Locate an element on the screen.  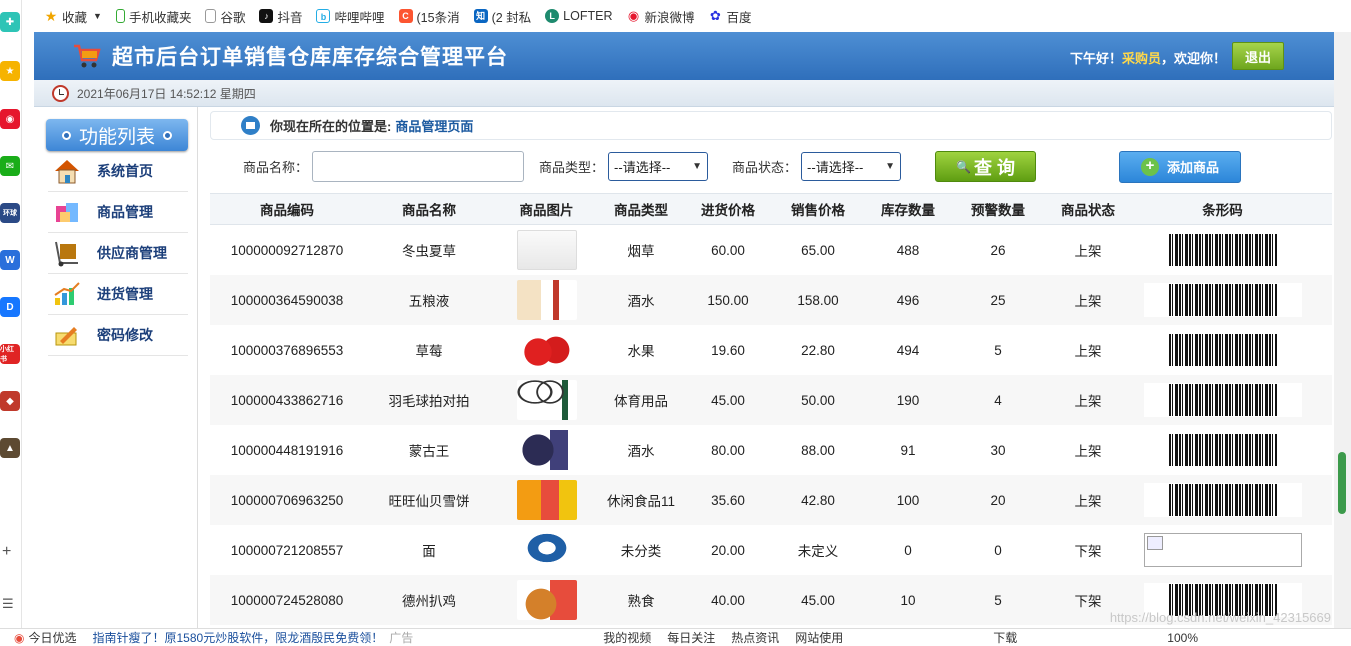
status-video: 我的视频 is located at coordinates (627, 637).